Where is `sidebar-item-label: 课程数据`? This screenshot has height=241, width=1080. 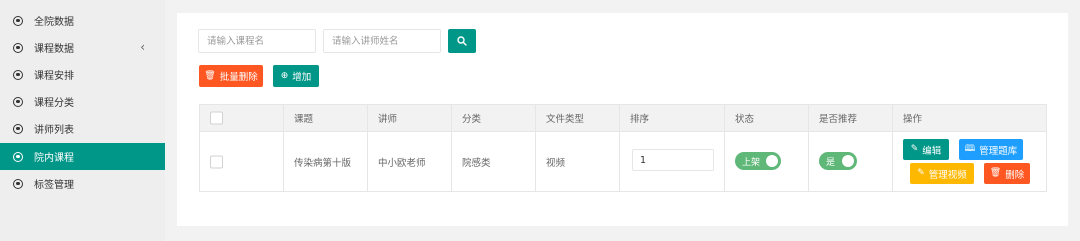
sidebar-item-label: 课程数据 is located at coordinates (54, 49).